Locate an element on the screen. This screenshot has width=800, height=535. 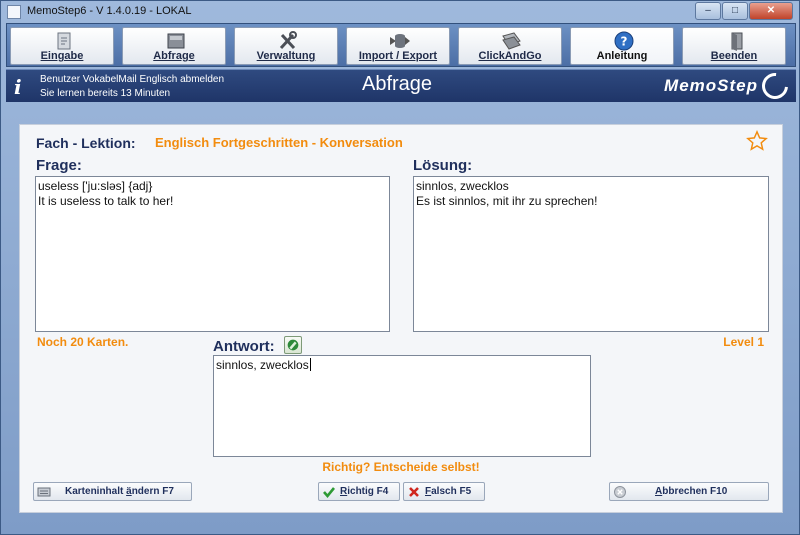
lesson-value: Englisch Fortgeschritten - Konversation is located at coordinates (279, 142).